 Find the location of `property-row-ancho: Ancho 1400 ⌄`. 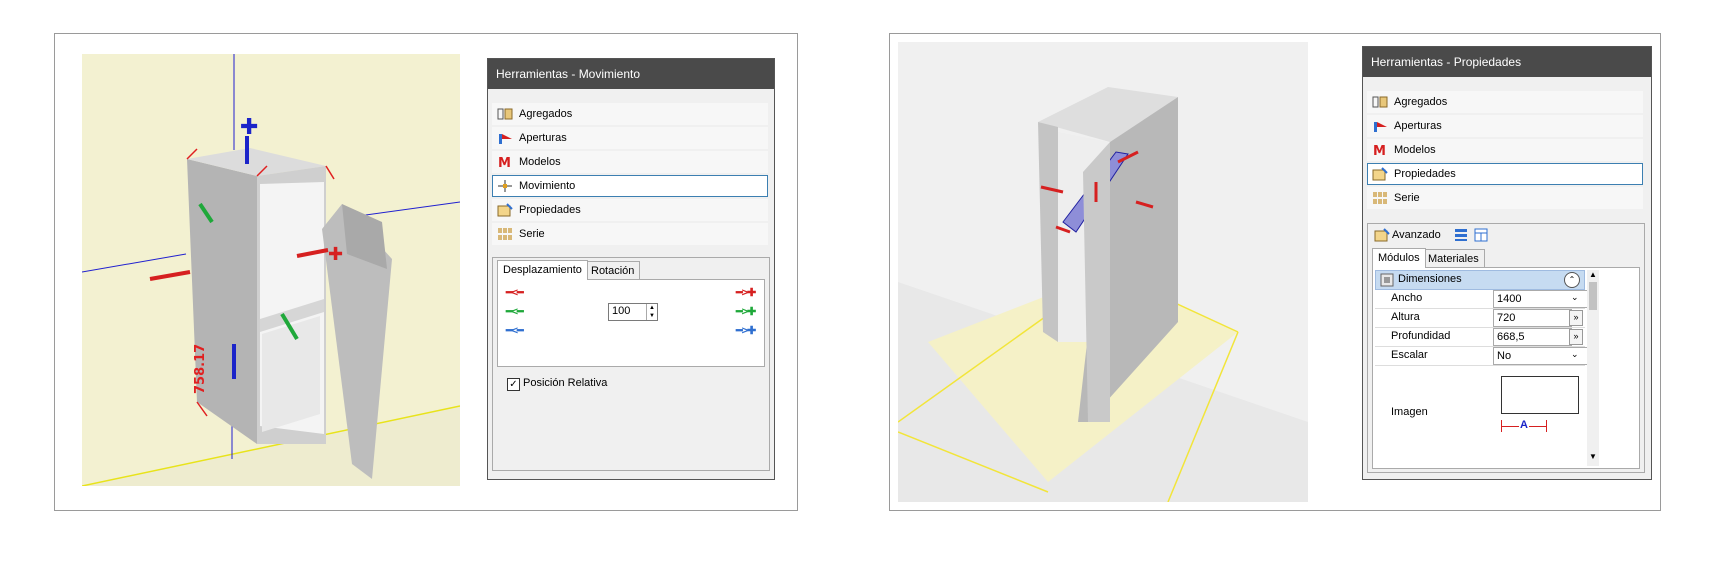

property-row-ancho: Ancho 1400 ⌄ is located at coordinates (1481, 299).